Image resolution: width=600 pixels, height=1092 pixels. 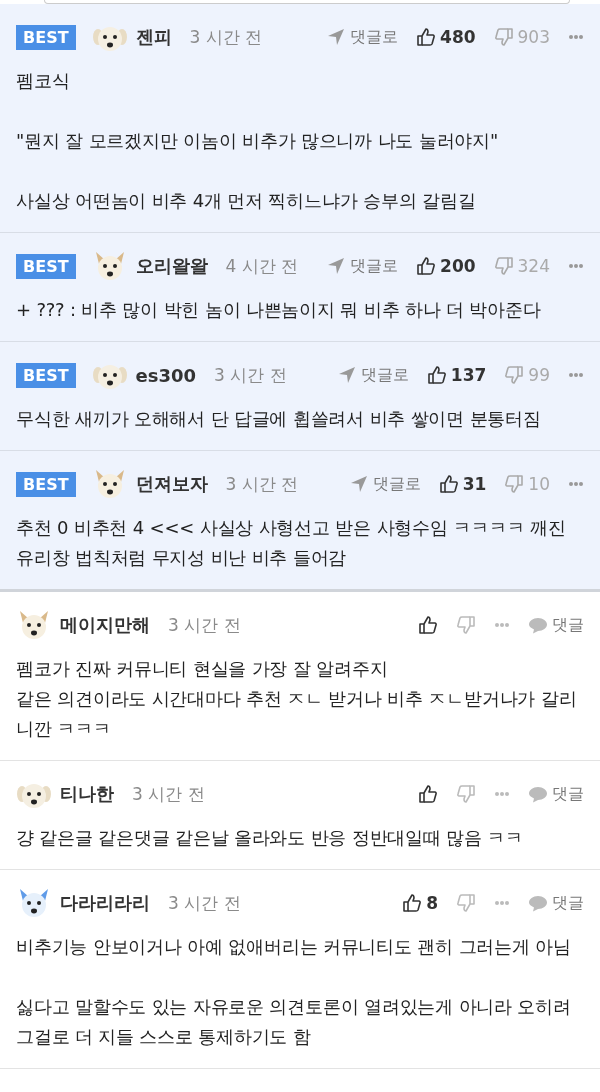 What do you see at coordinates (270, 838) in the screenshot?
I see `comment-text: 걍 같은글 같은댓글 같은날 올라와도 반응 정반대일때 많음 ㅋㅋ` at bounding box center [270, 838].